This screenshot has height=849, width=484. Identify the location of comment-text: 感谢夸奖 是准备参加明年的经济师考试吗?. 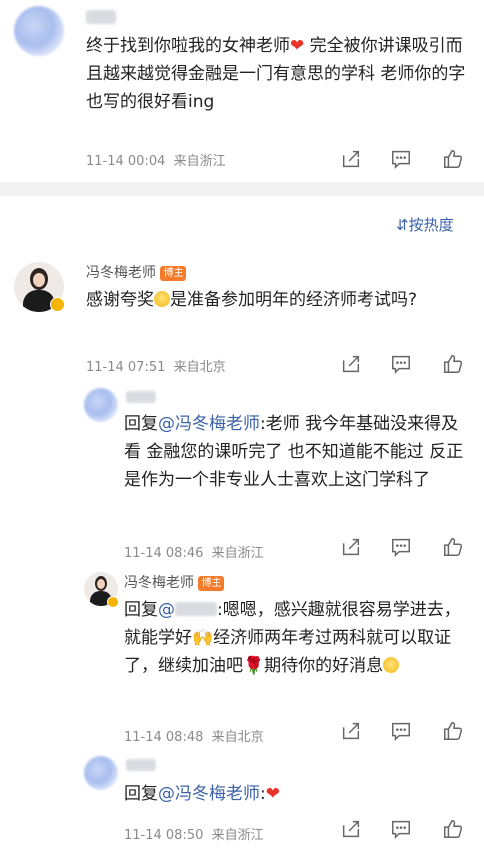
(252, 300).